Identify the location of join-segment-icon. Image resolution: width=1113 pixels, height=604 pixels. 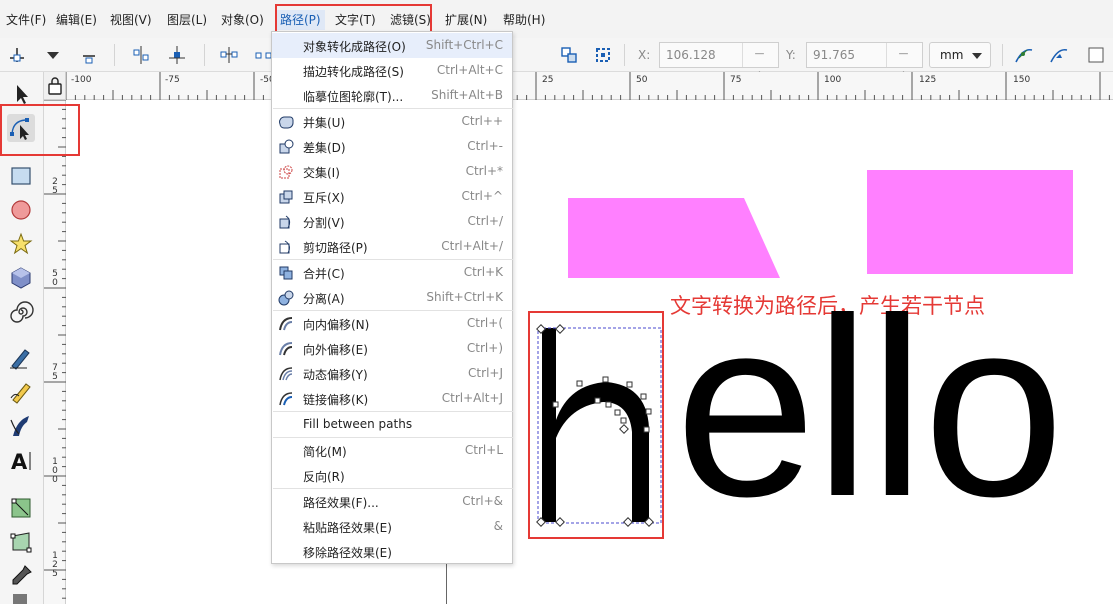
(229, 55).